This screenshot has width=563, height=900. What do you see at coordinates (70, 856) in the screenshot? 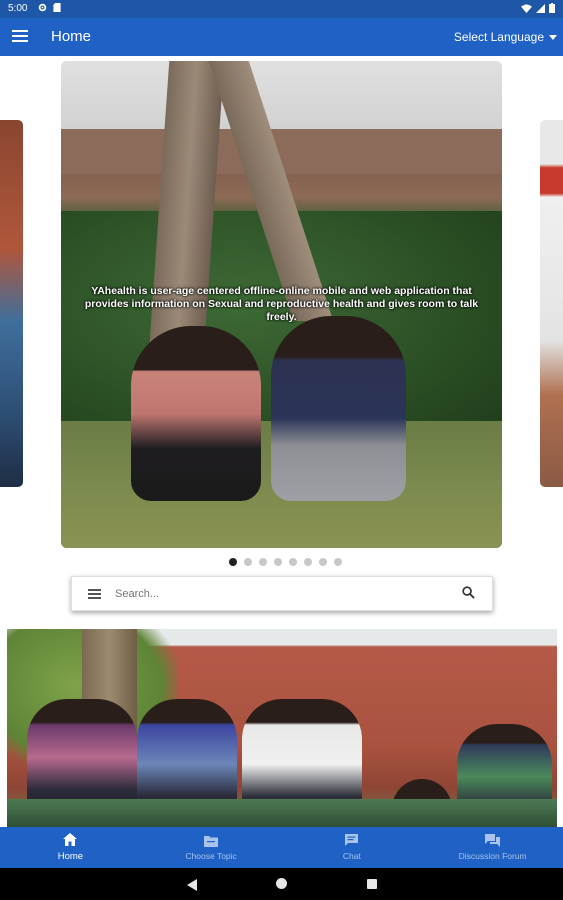
I see `tab-label: Home` at bounding box center [70, 856].